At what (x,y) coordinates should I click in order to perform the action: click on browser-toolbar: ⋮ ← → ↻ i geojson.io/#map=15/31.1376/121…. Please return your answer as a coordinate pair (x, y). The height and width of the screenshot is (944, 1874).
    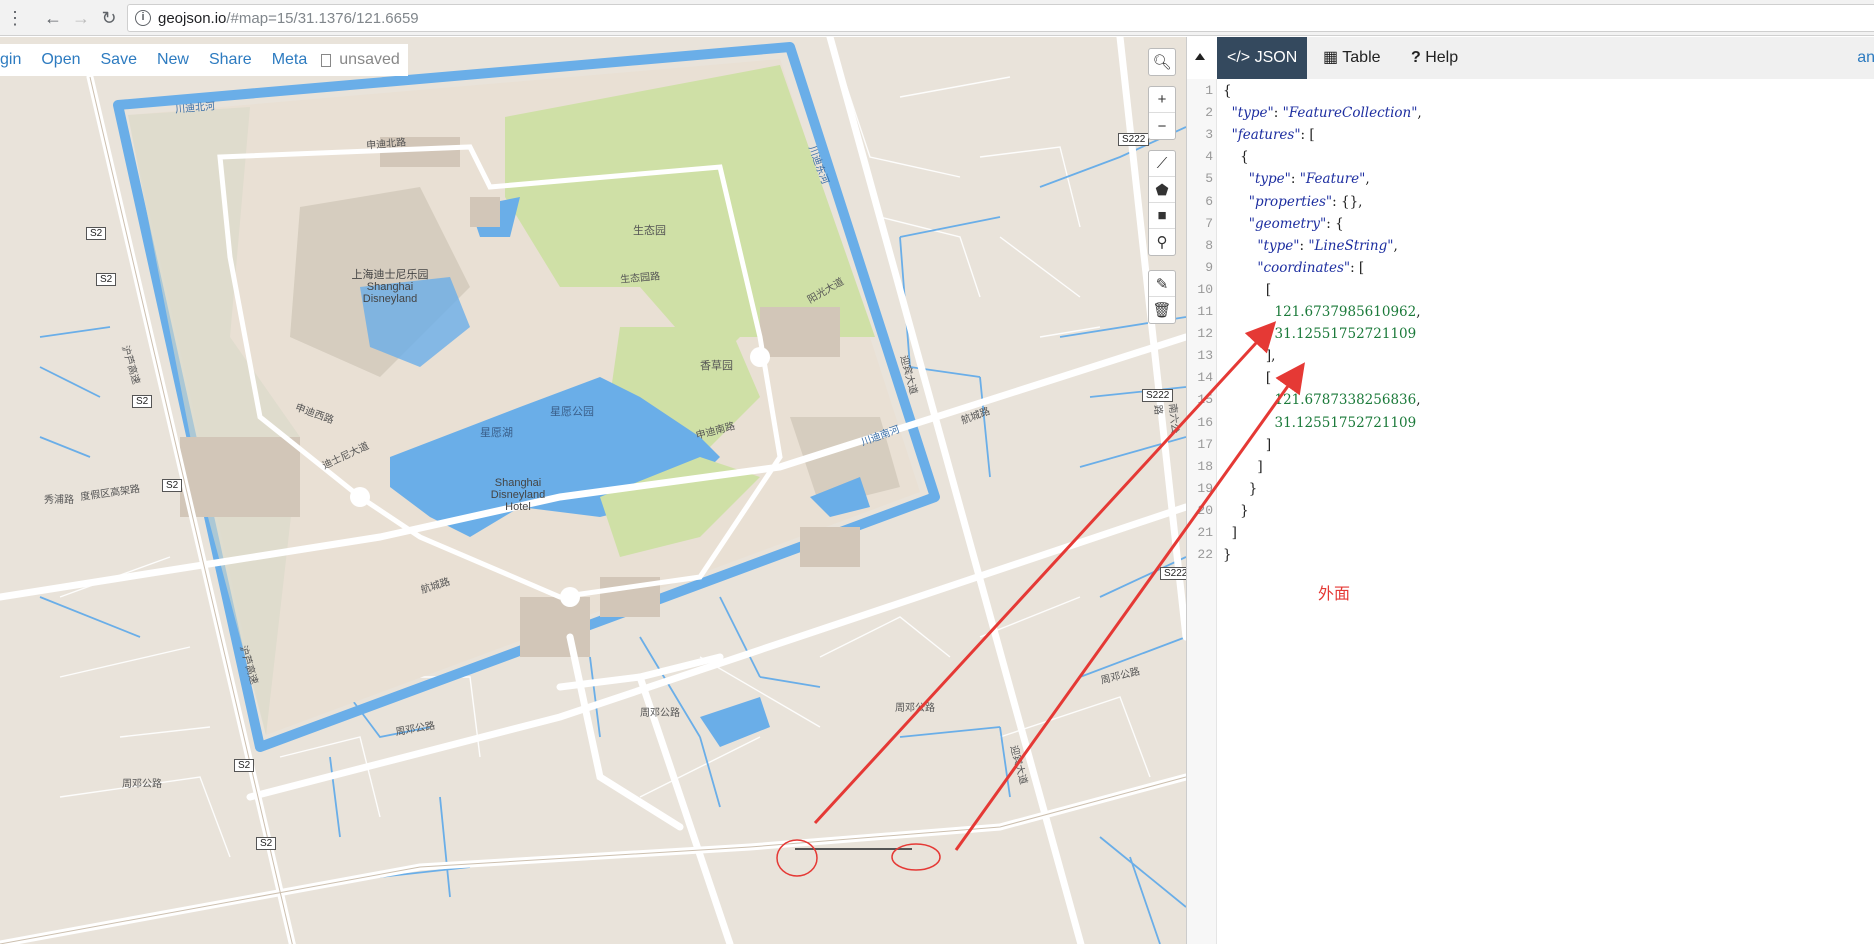
    Looking at the image, I should click on (937, 18).